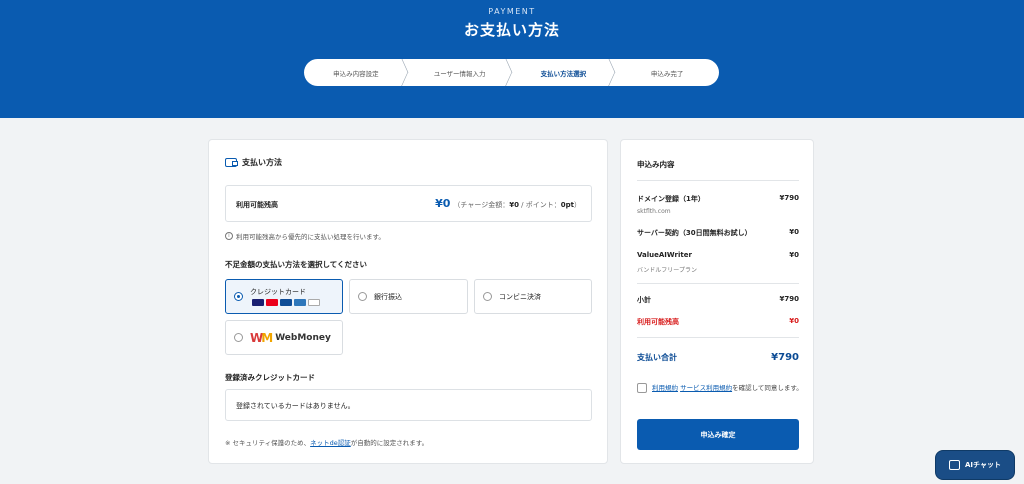 This screenshot has width=1024, height=484. I want to click on payment-section-title: 支払い方法, so click(253, 162).